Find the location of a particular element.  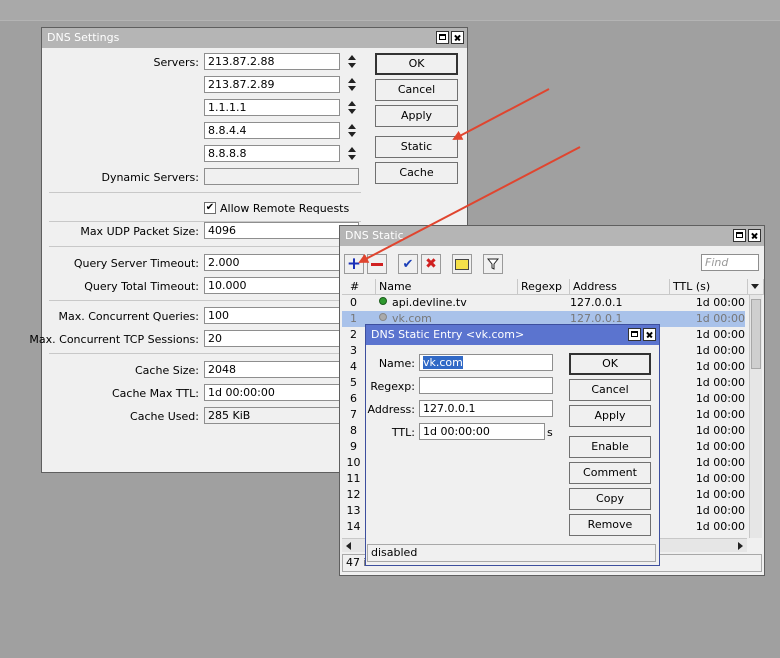

scroll-right-icon is located at coordinates (740, 546).